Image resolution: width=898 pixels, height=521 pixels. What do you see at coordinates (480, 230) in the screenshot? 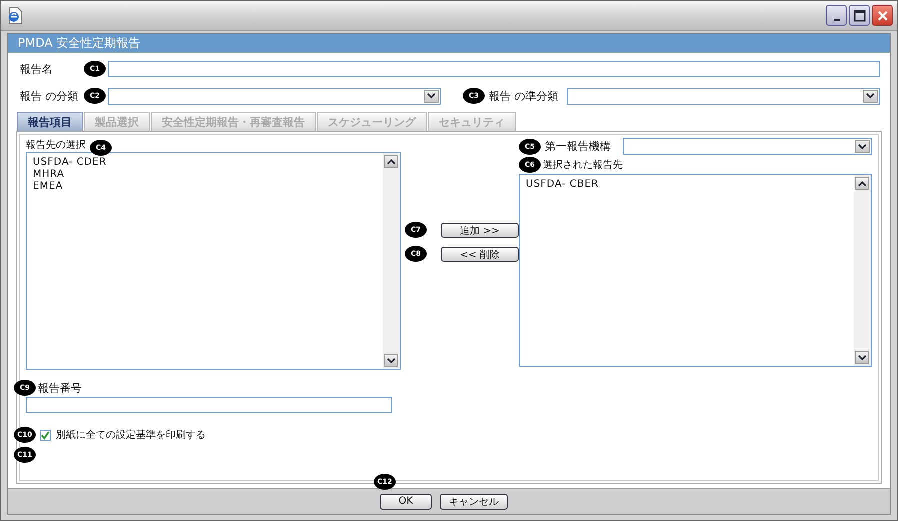
I see `add-button: 追加 >>` at bounding box center [480, 230].